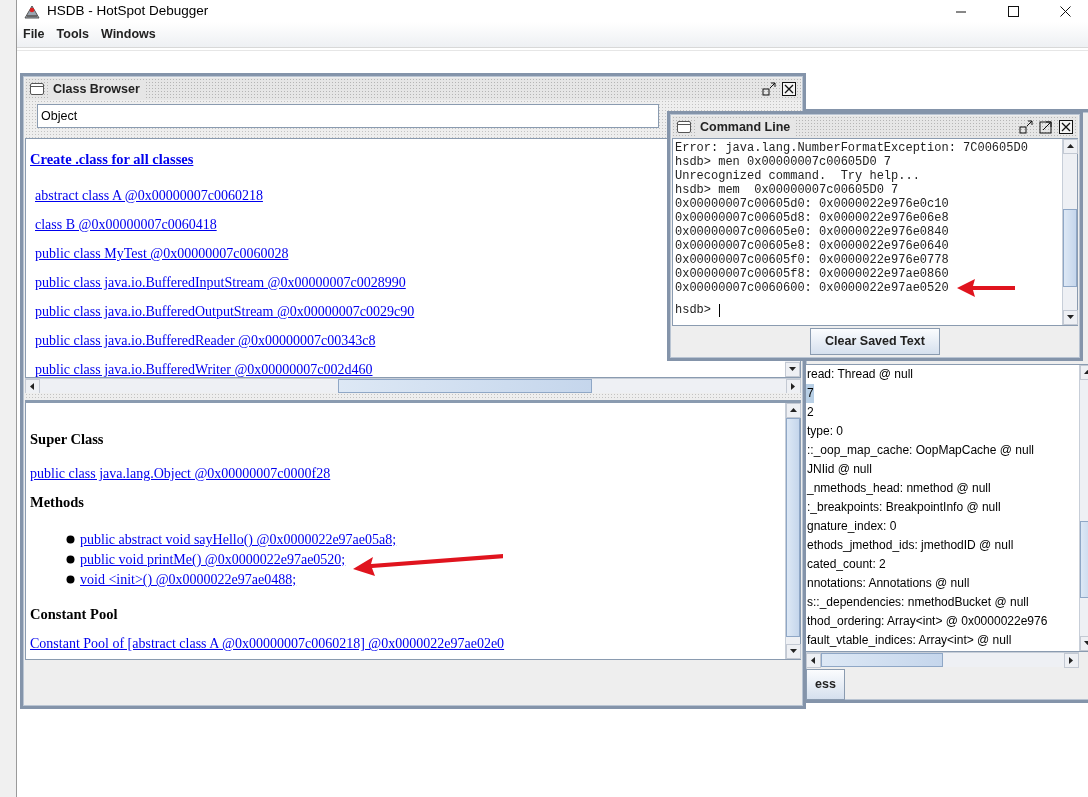  I want to click on section-heading: Methods, so click(57, 502).